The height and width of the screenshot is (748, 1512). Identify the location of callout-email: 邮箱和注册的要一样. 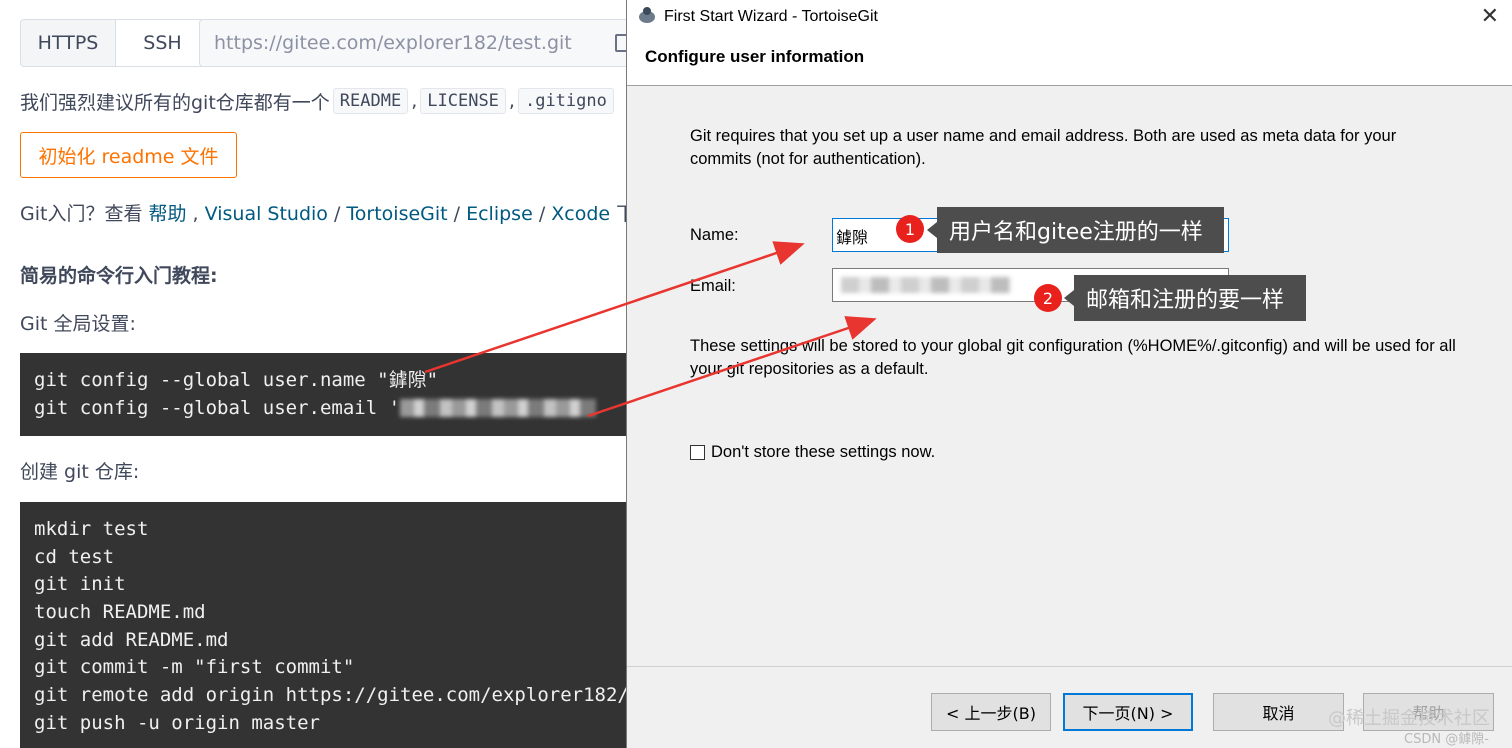
(1185, 298).